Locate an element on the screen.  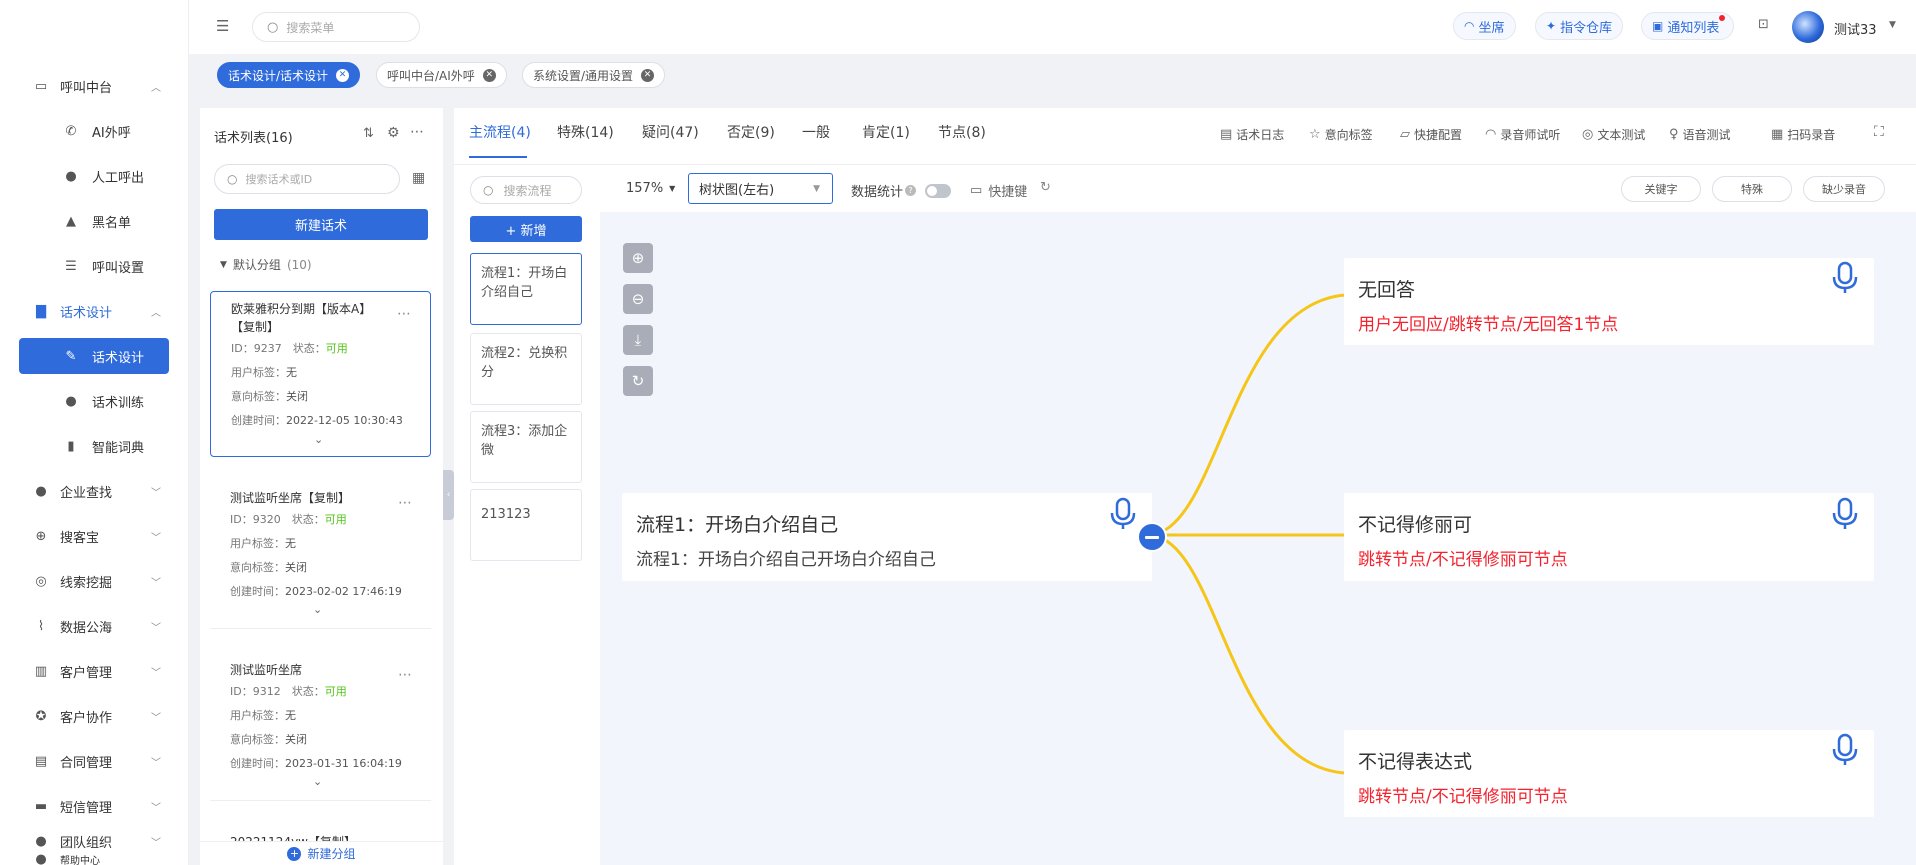
user-icon: ● is located at coordinates (71, 176).